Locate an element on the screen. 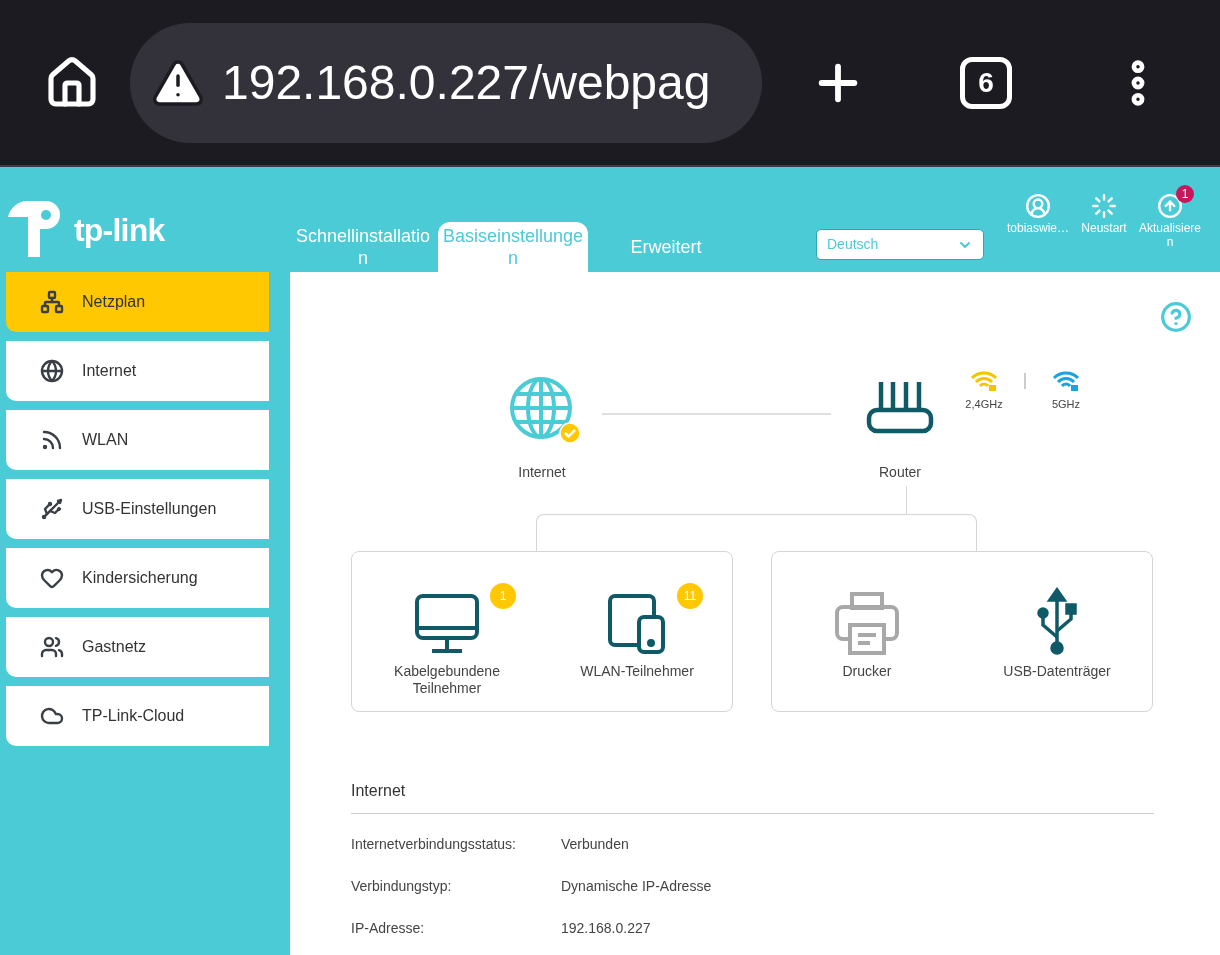 Image resolution: width=1220 pixels, height=955 pixels. restart-icon is located at coordinates (1104, 206).